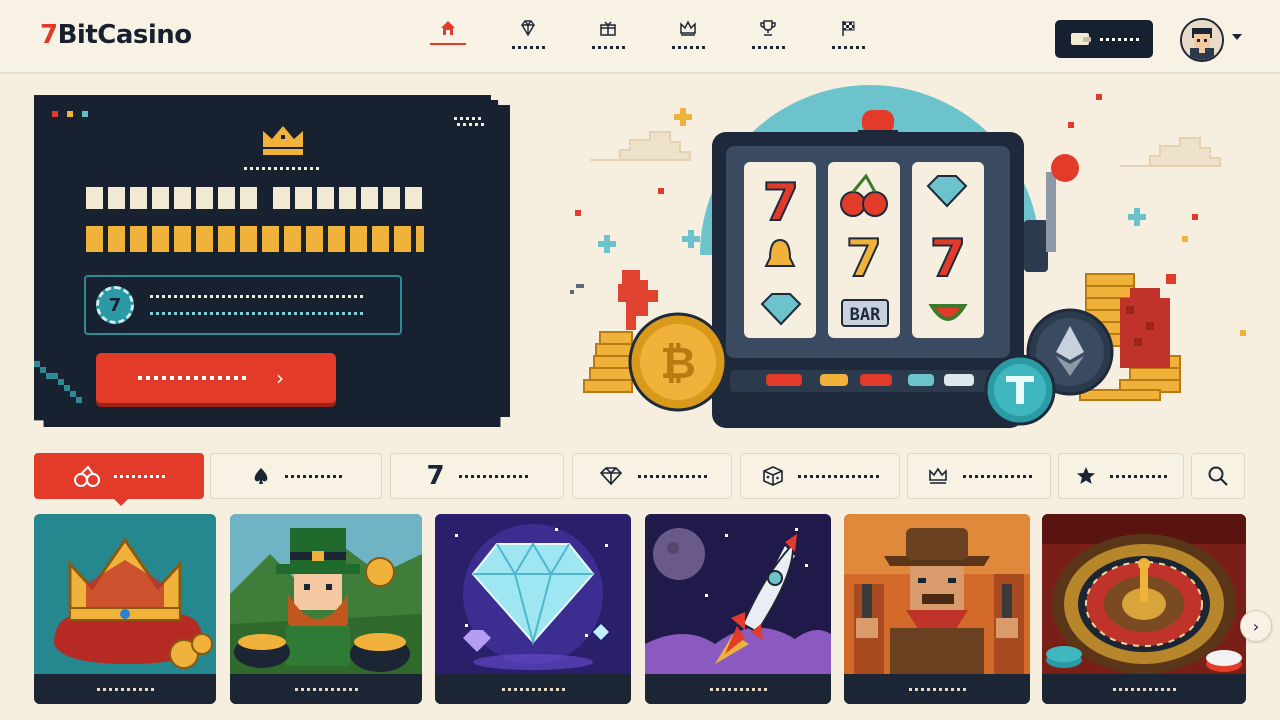 Image resolution: width=1280 pixels, height=720 pixels. Describe the element at coordinates (255, 239) in the screenshot. I see `promo-headline-line2` at that location.